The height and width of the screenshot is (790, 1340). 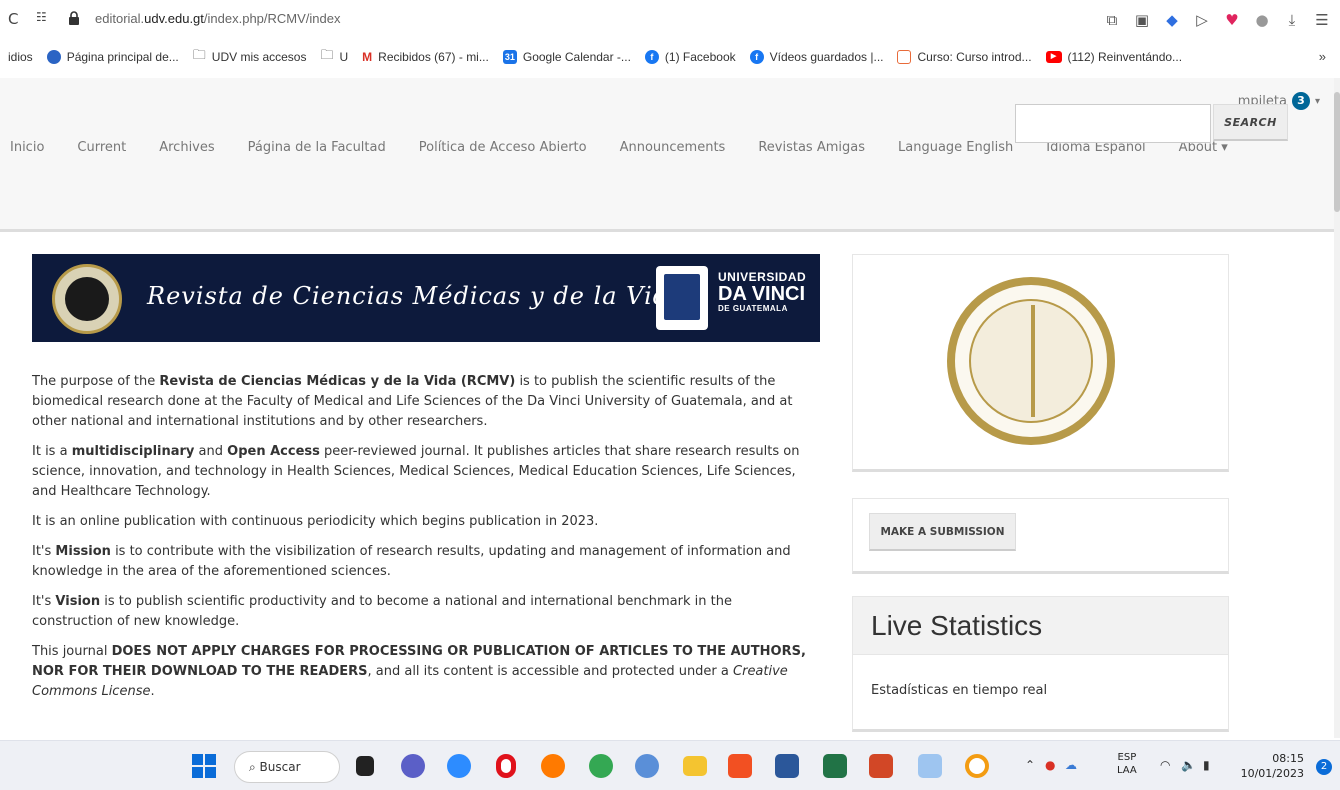 What do you see at coordinates (174, 18) in the screenshot?
I see `url-domain: udv.edu.gt` at bounding box center [174, 18].